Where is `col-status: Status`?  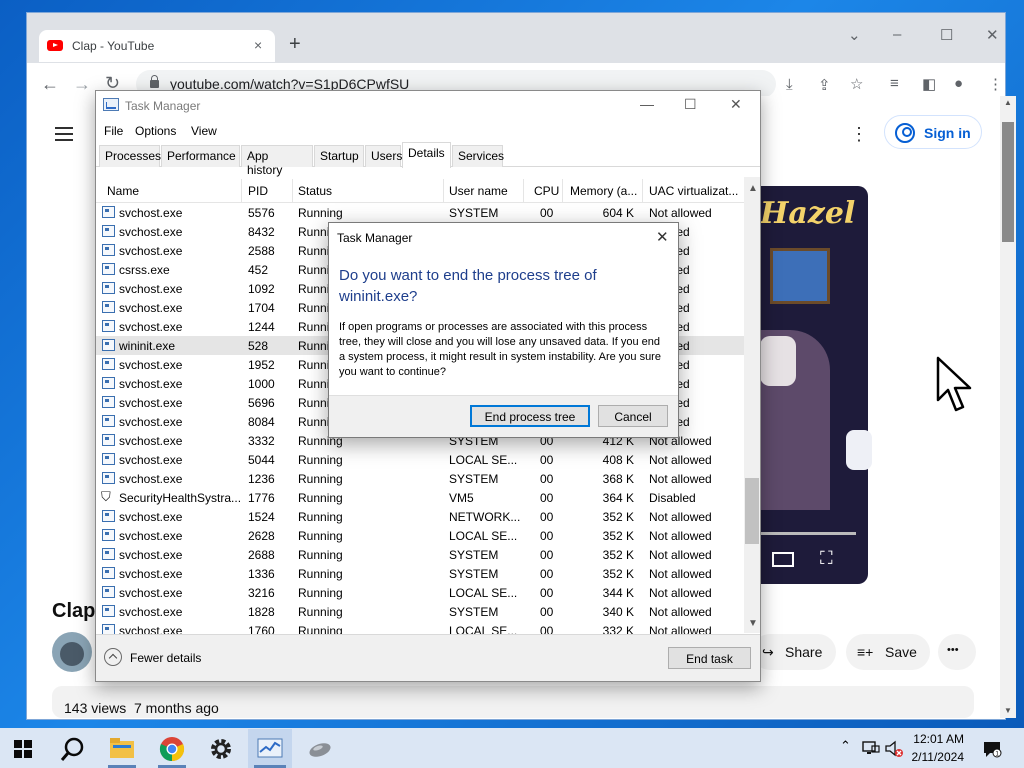 col-status: Status is located at coordinates (315, 191).